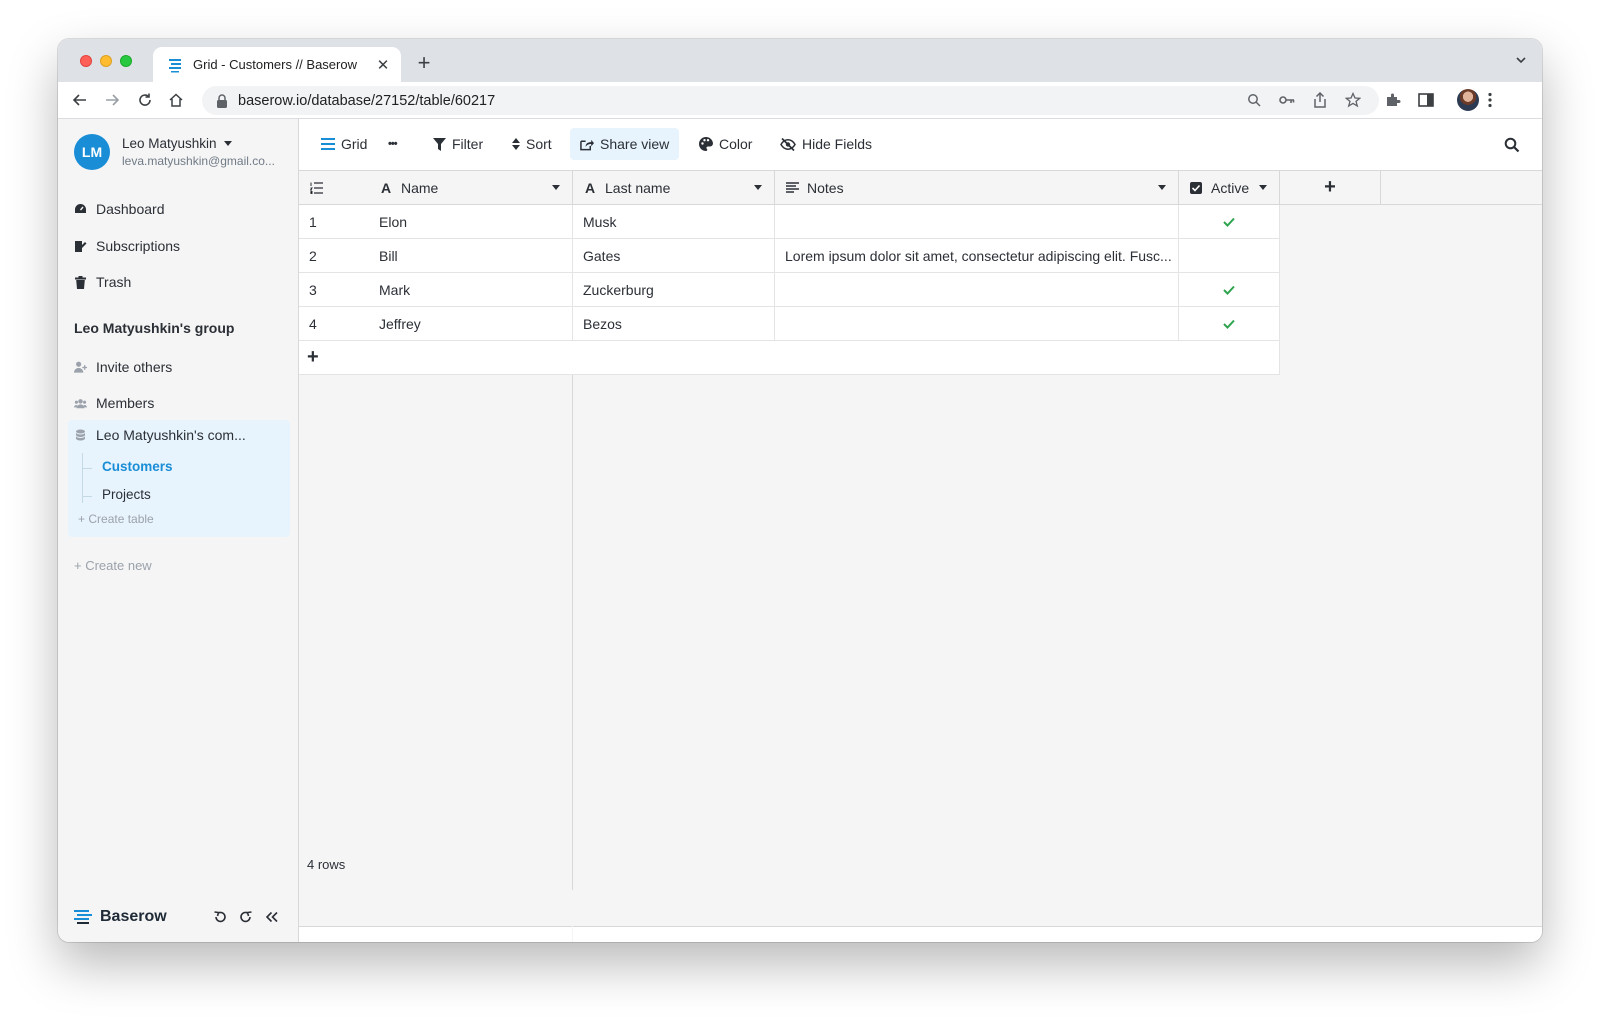 The image size is (1600, 1017). I want to click on caret-down-icon, so click(227, 143).